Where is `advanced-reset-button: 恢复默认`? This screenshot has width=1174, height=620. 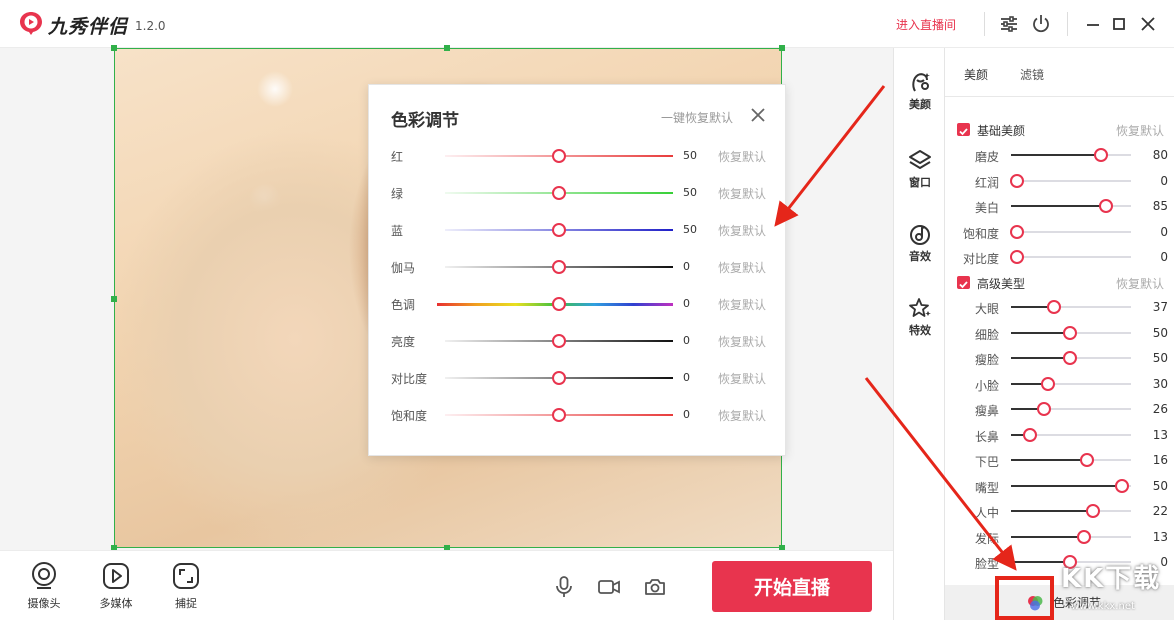 advanced-reset-button: 恢复默认 is located at coordinates (1140, 283).